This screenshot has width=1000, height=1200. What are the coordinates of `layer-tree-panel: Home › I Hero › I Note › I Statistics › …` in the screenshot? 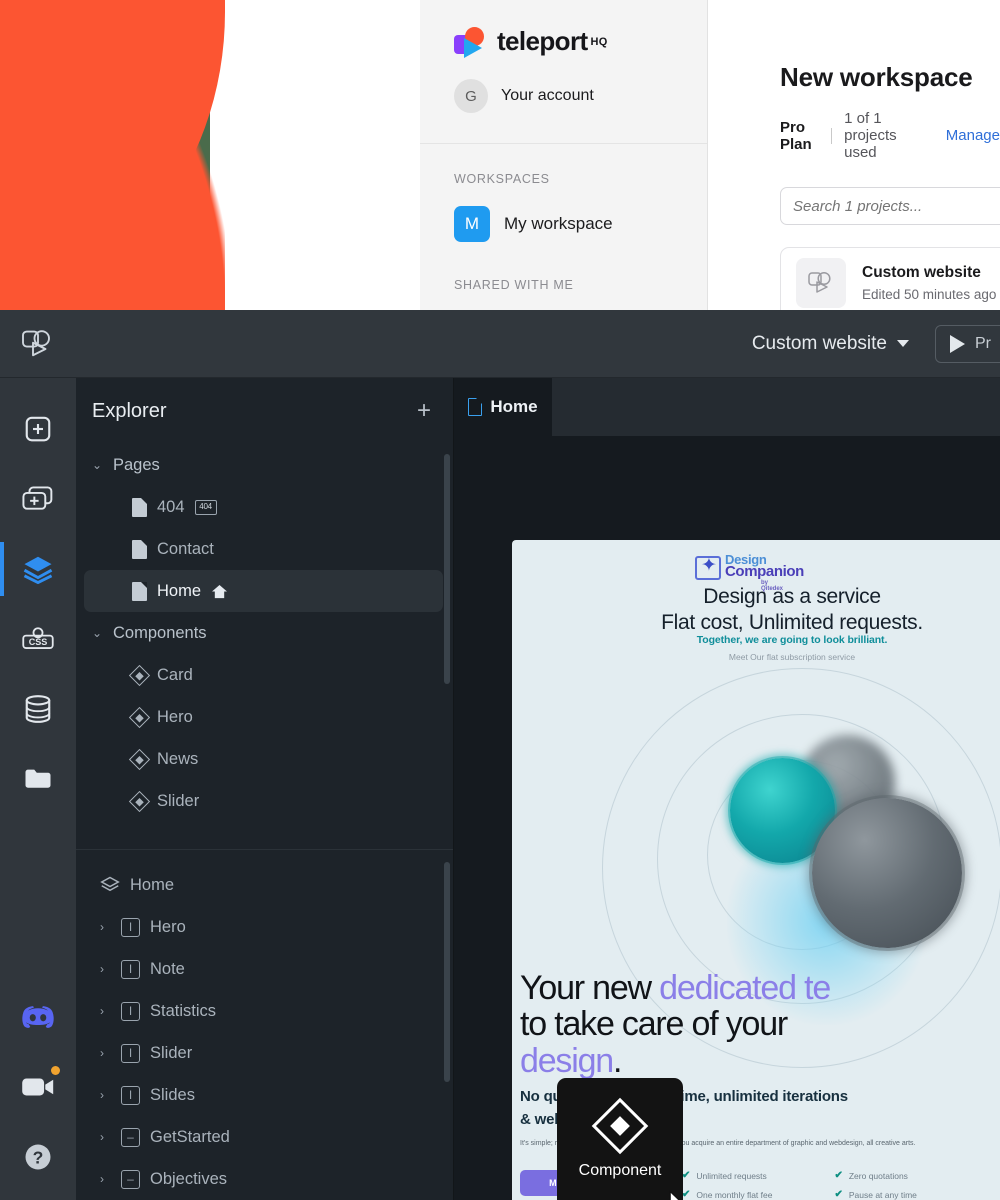 It's located at (264, 1024).